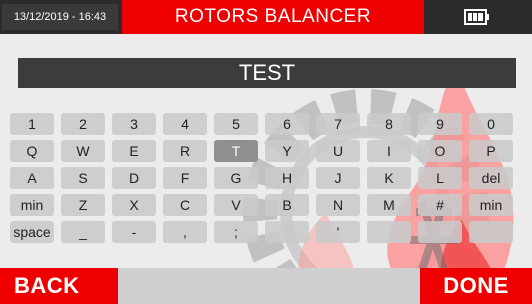 The width and height of the screenshot is (532, 304). What do you see at coordinates (185, 178) in the screenshot?
I see `key: F` at bounding box center [185, 178].